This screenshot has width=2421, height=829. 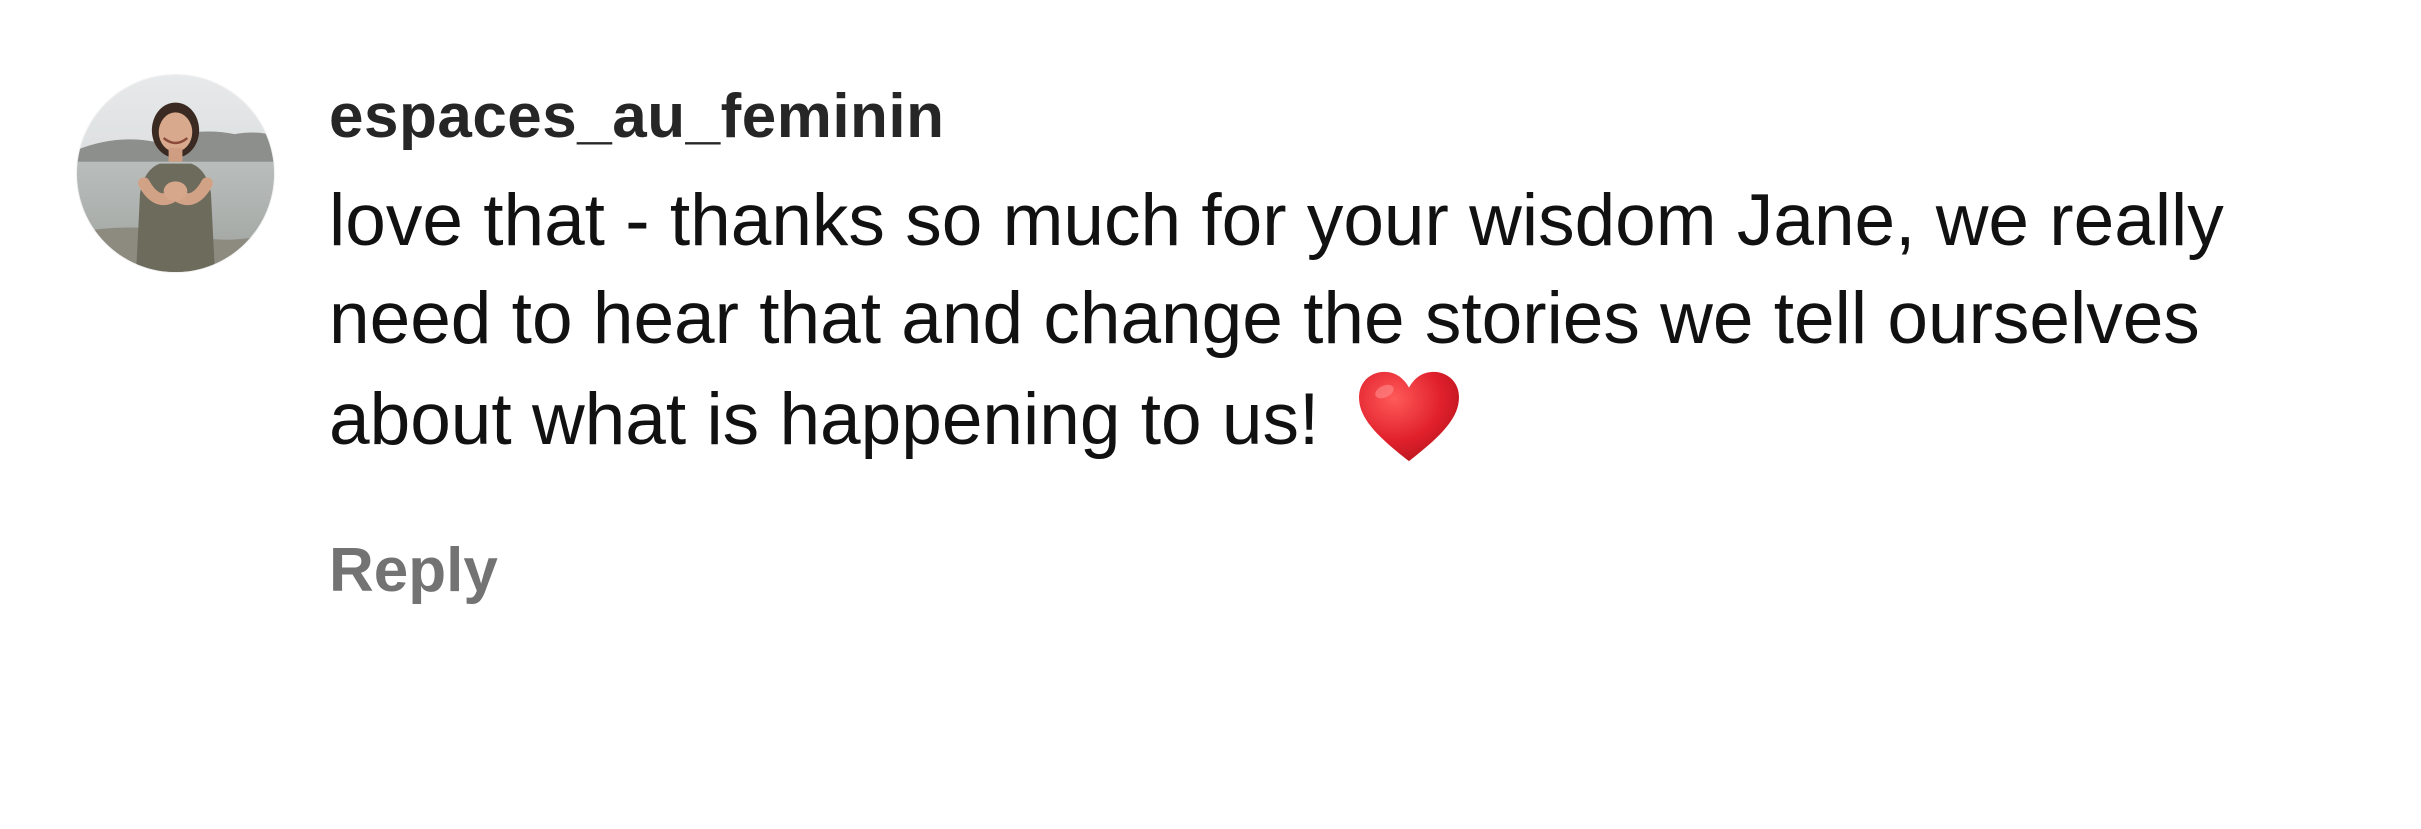 I want to click on avatar-photo, so click(x=175, y=173).